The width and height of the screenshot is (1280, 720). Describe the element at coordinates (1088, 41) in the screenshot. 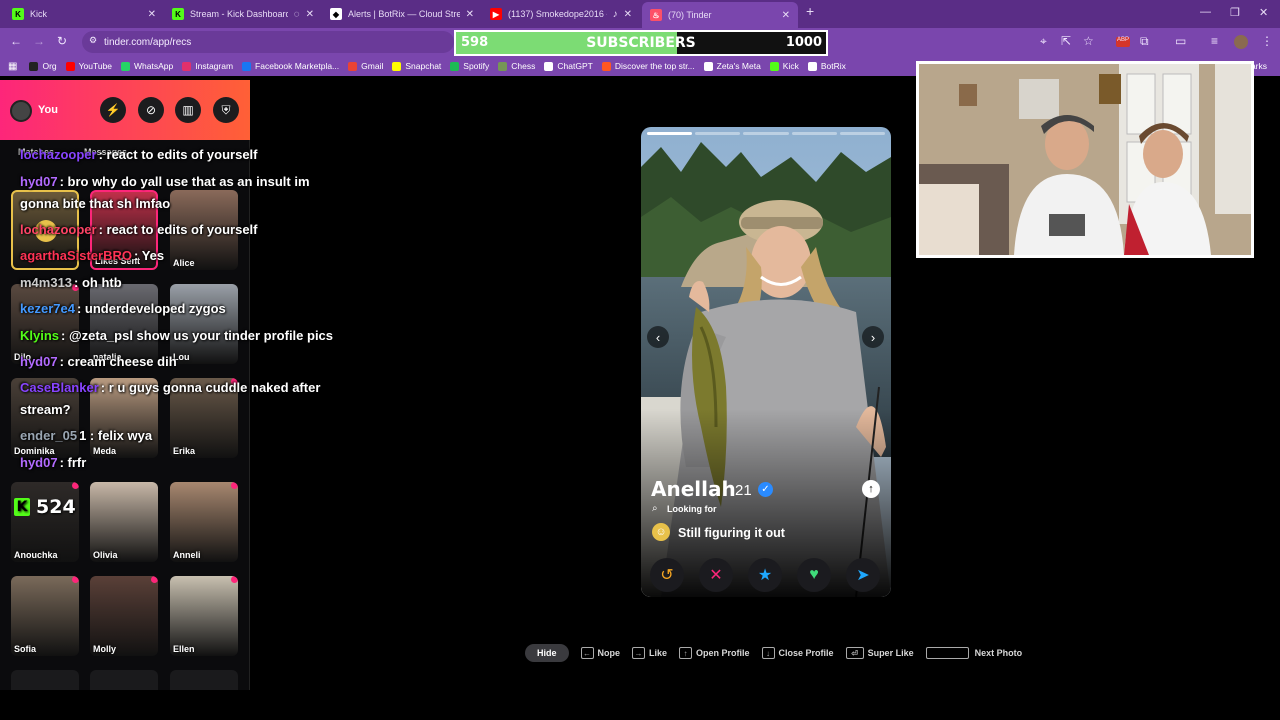

I see `bookmark-star-icon: ☆` at that location.